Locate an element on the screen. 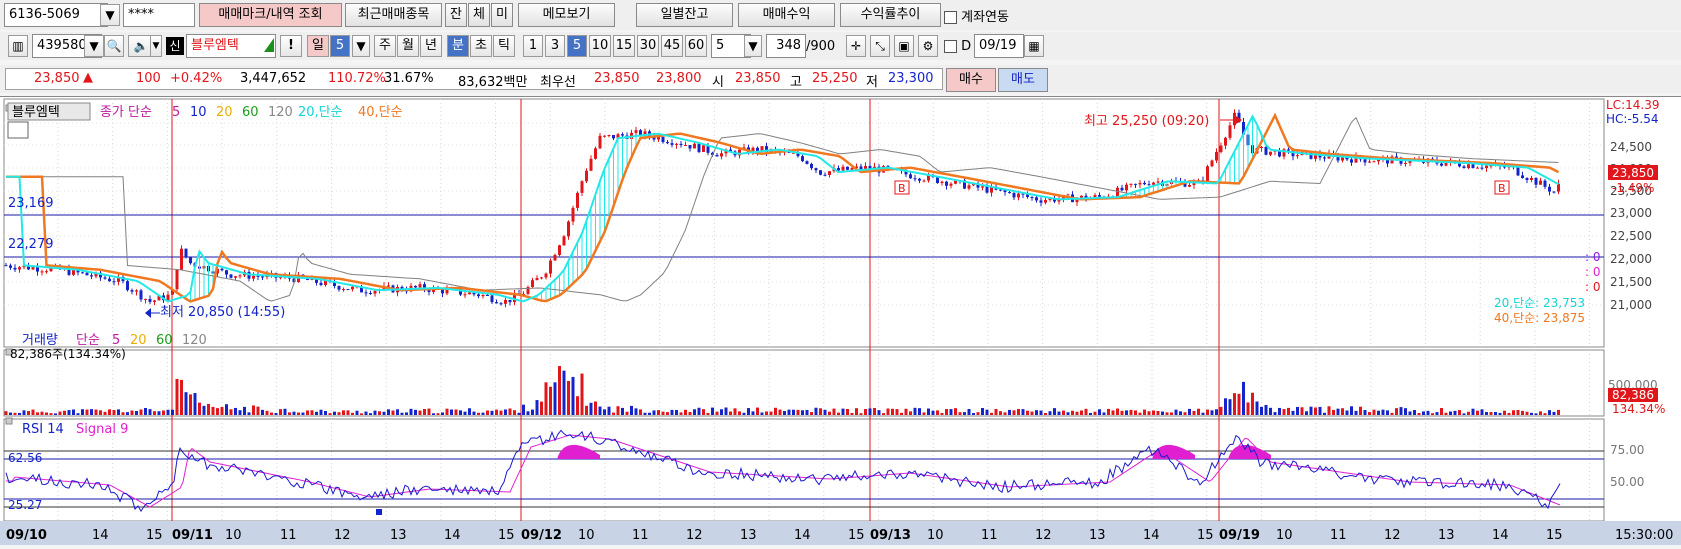  table-icon is located at coordinates (18, 130).